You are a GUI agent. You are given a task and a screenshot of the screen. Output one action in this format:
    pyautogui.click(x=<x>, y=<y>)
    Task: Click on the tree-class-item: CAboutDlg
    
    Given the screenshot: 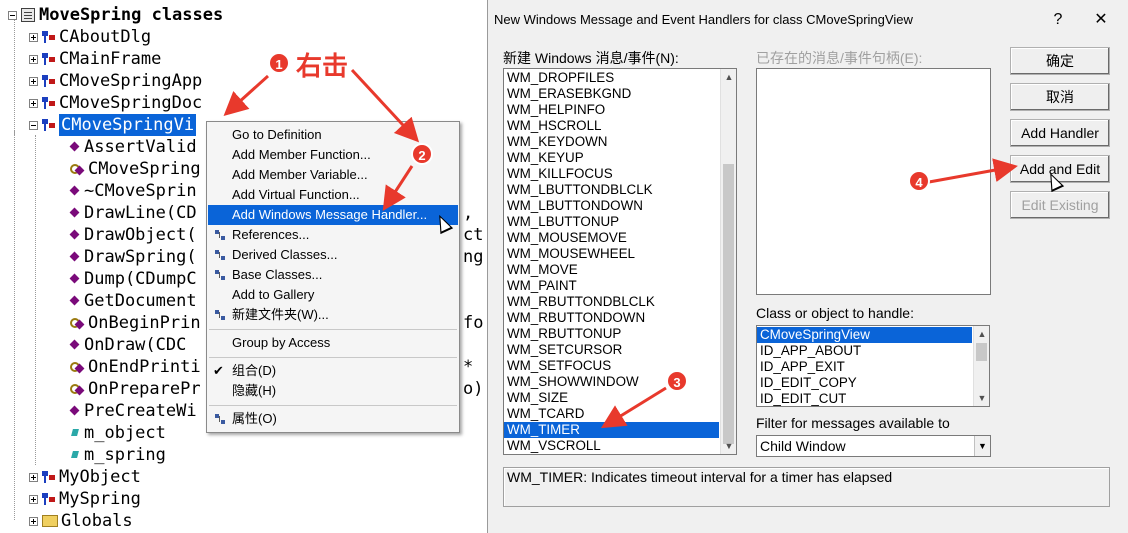 What is the action you would take?
    pyautogui.click(x=90, y=37)
    